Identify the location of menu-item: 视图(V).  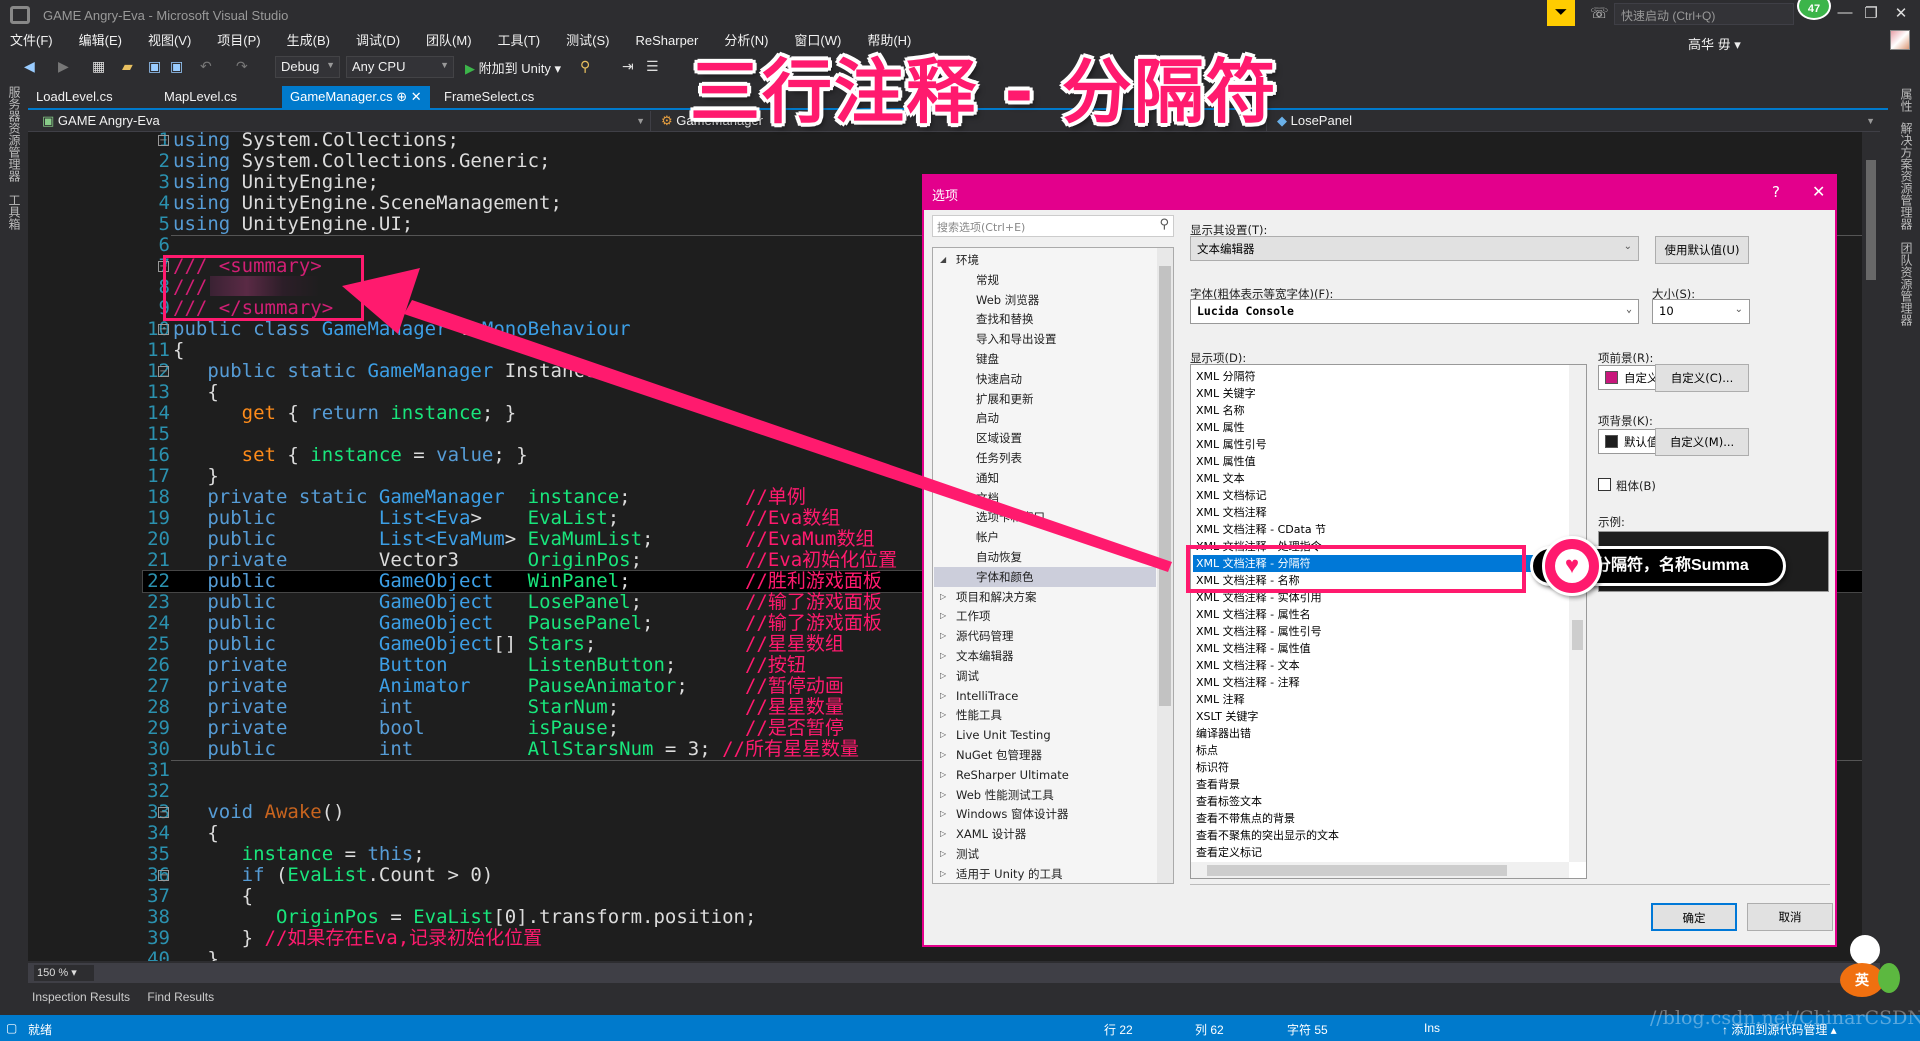
(169, 41).